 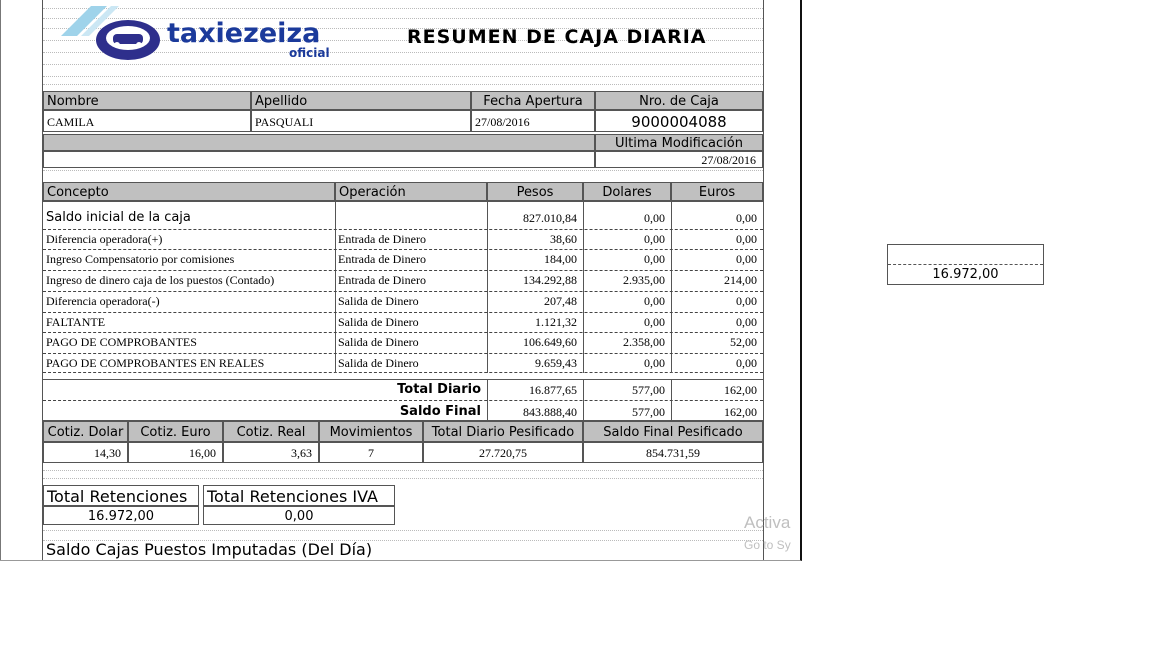 What do you see at coordinates (550, 412) in the screenshot?
I see `saldo-final-pesos: 843.888,40` at bounding box center [550, 412].